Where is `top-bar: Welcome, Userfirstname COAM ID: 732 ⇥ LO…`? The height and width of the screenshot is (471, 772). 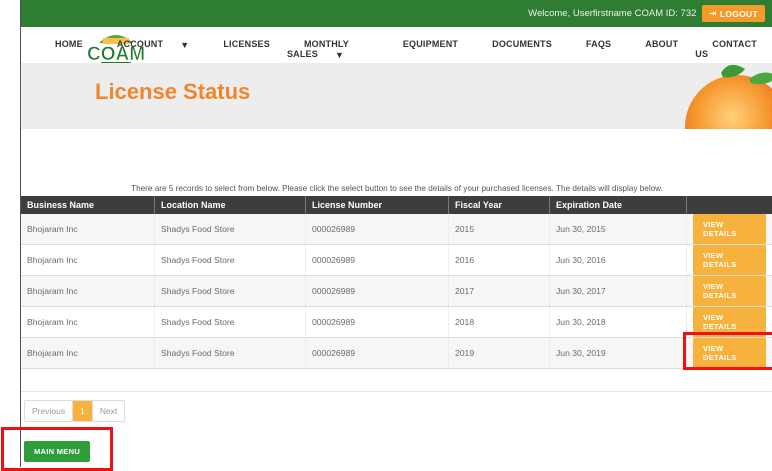
top-bar: Welcome, Userfirstname COAM ID: 732 ⇥ LO… is located at coordinates (396, 13).